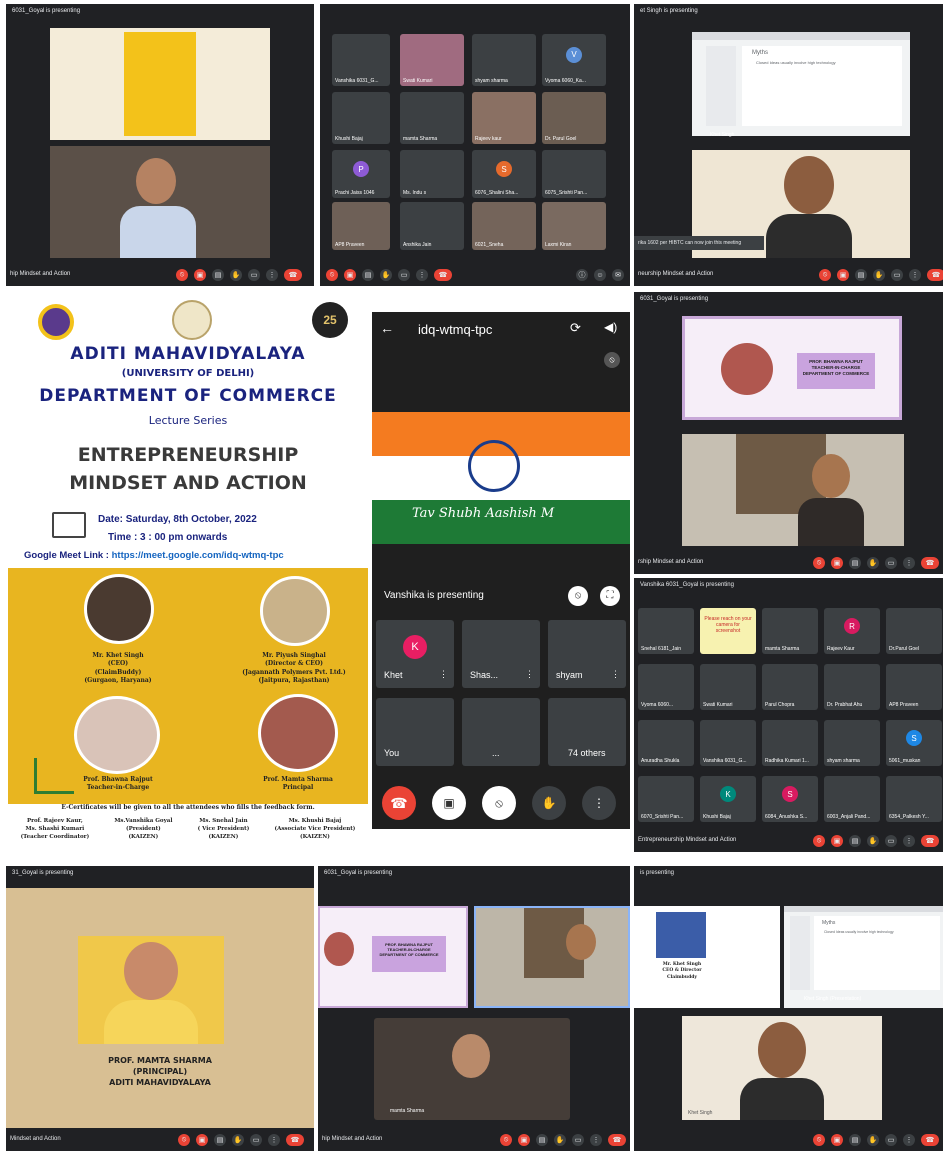 Image resolution: width=943 pixels, height=1151 pixels. What do you see at coordinates (501, 654) in the screenshot?
I see `participant-tile: Shas... ⋮` at bounding box center [501, 654].